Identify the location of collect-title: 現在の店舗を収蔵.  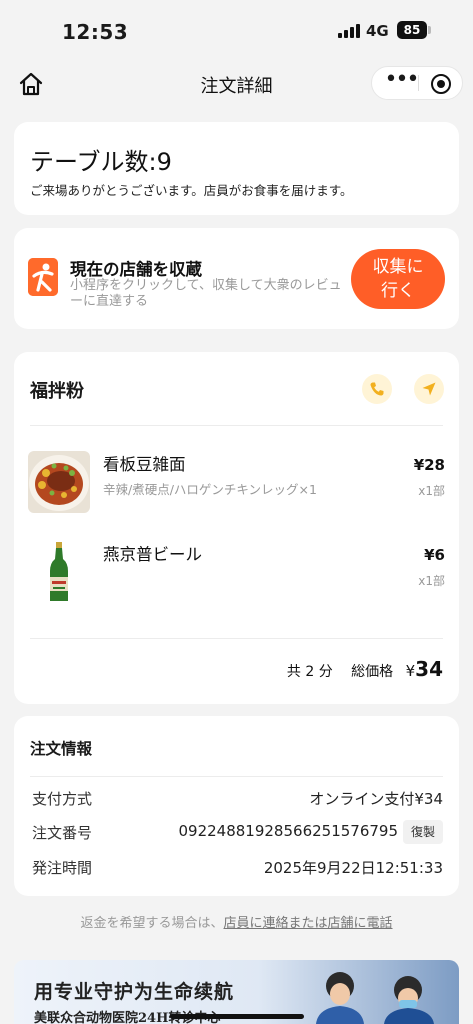
(136, 269).